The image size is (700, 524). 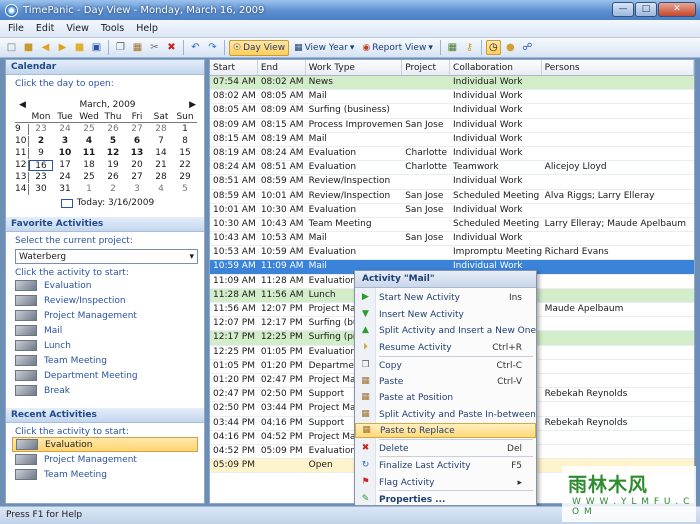 What do you see at coordinates (469, 47) in the screenshot?
I see `key-icon: ⚷` at bounding box center [469, 47].